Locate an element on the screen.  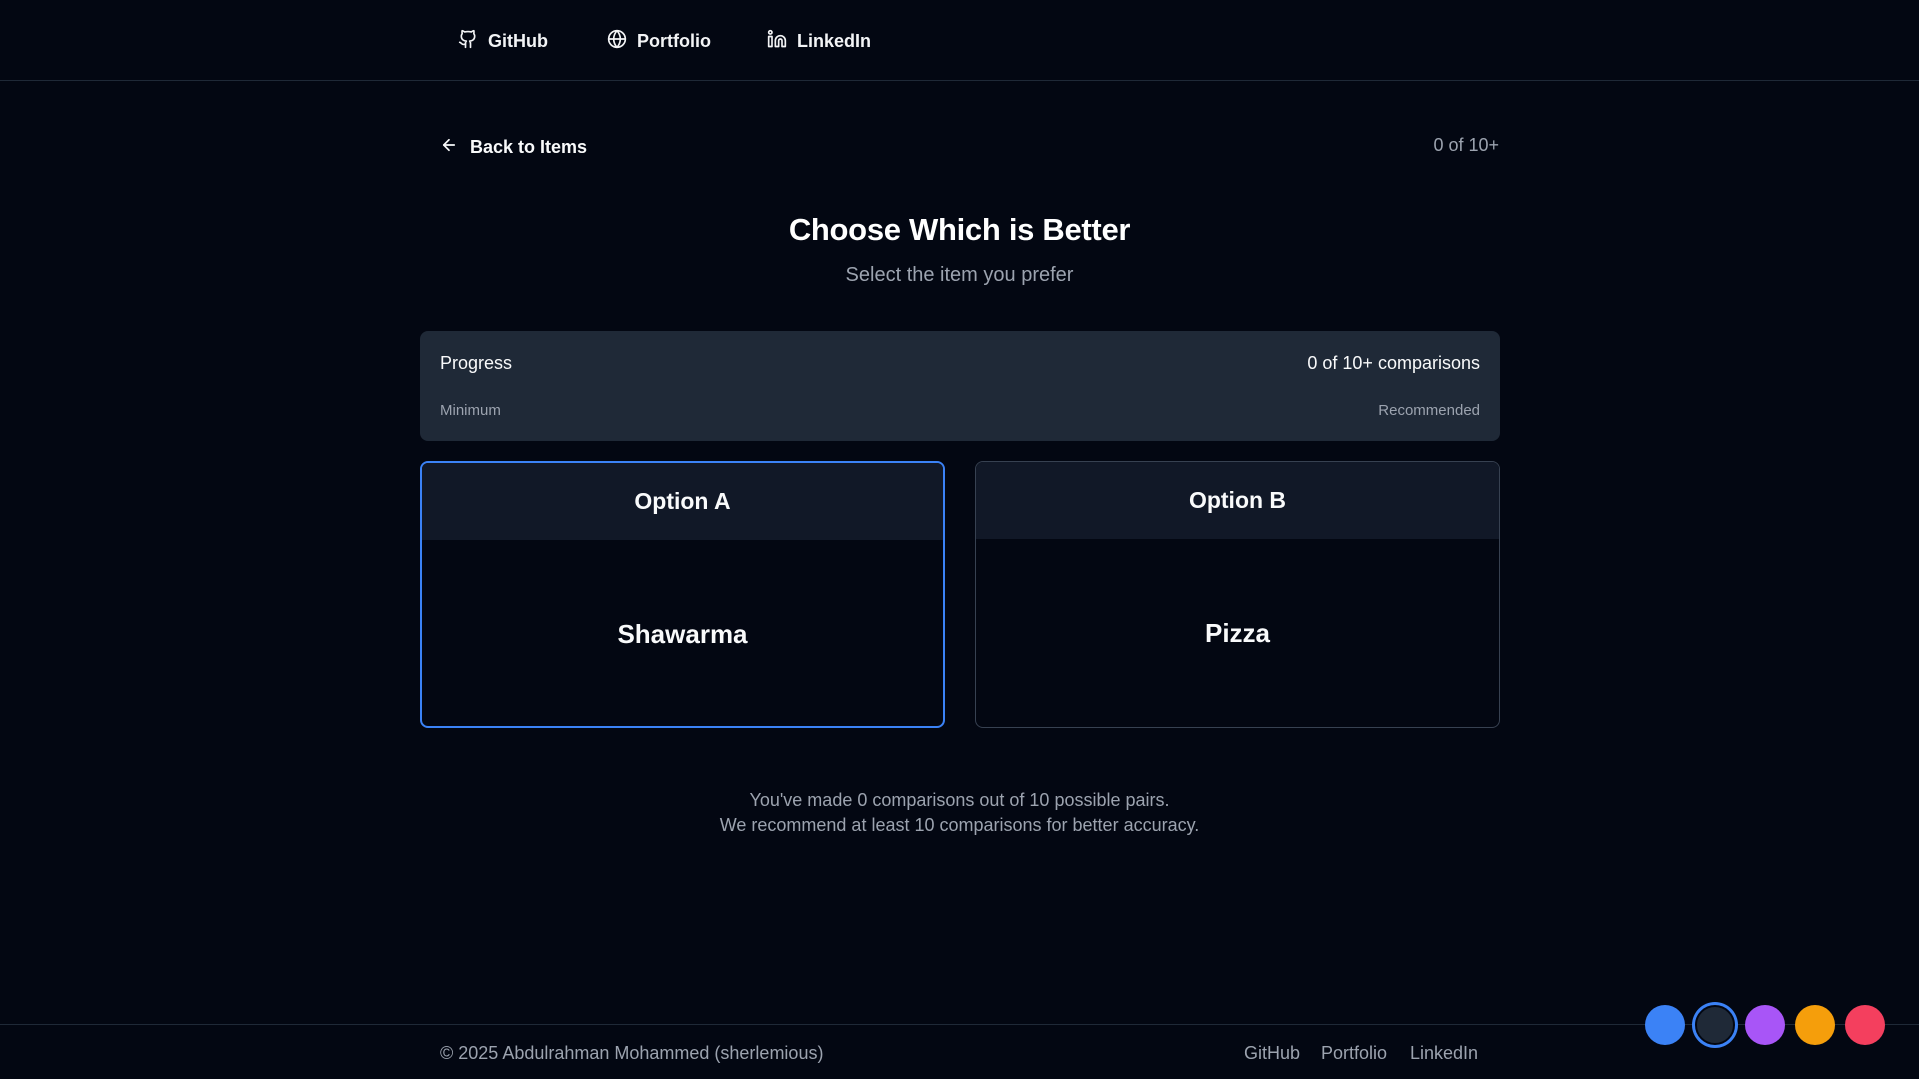
nav-github-label: GitHub is located at coordinates (518, 40).